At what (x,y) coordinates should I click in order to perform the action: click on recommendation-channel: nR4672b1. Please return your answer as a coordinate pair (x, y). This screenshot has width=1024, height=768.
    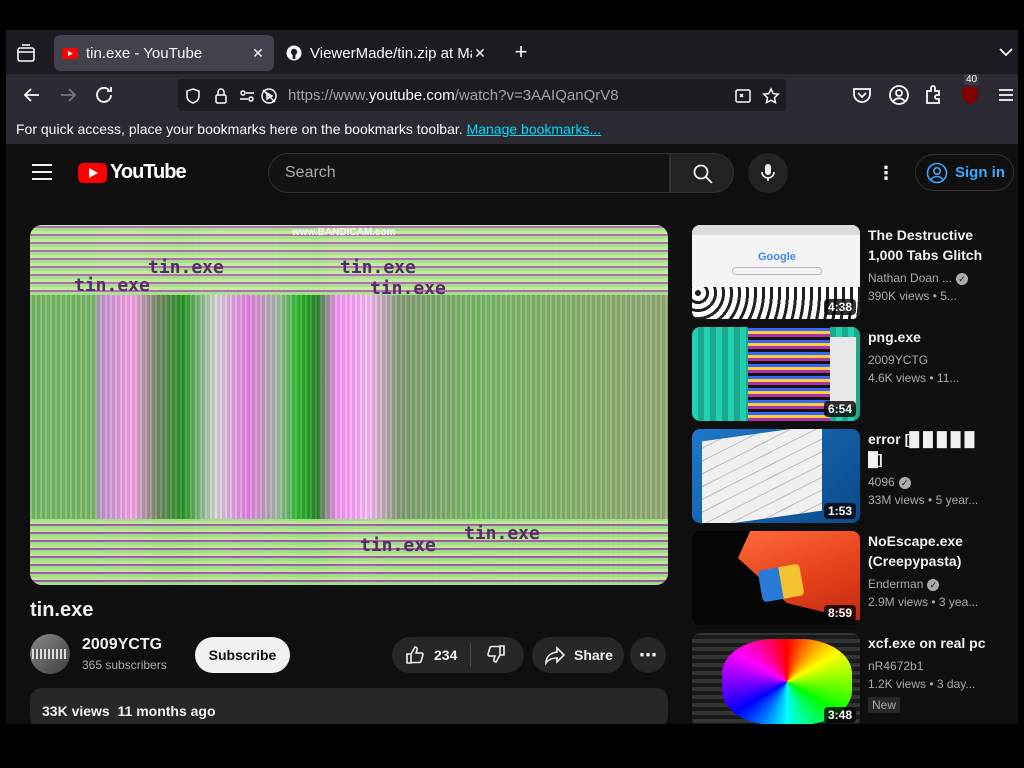
    Looking at the image, I should click on (895, 666).